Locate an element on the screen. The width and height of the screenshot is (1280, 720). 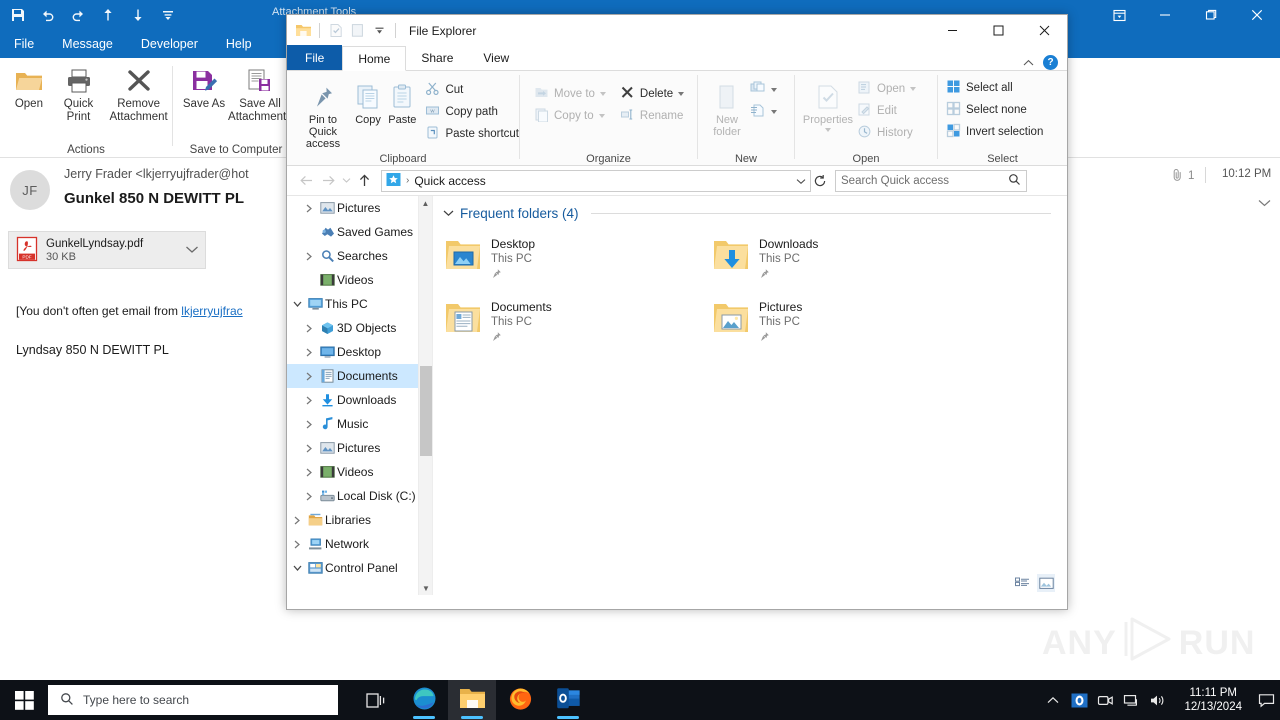
taskbar-app-microsoft-outlook is located at coordinates (568, 700).